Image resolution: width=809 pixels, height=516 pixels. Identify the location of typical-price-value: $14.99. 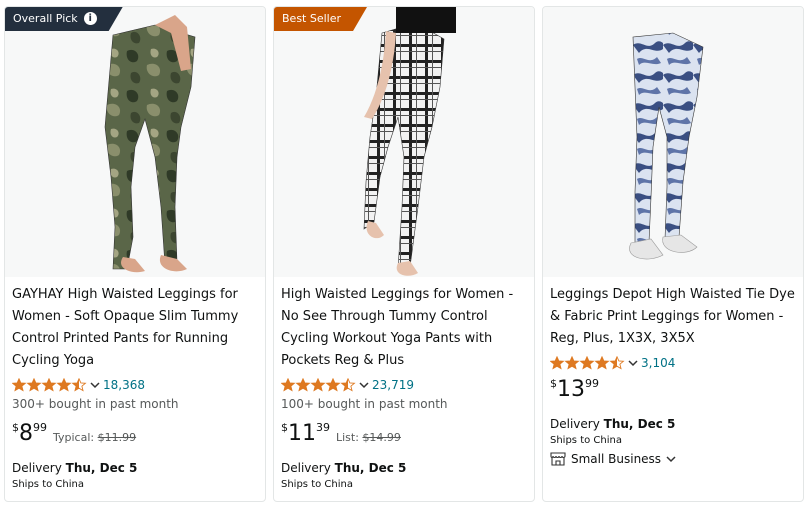
(381, 437).